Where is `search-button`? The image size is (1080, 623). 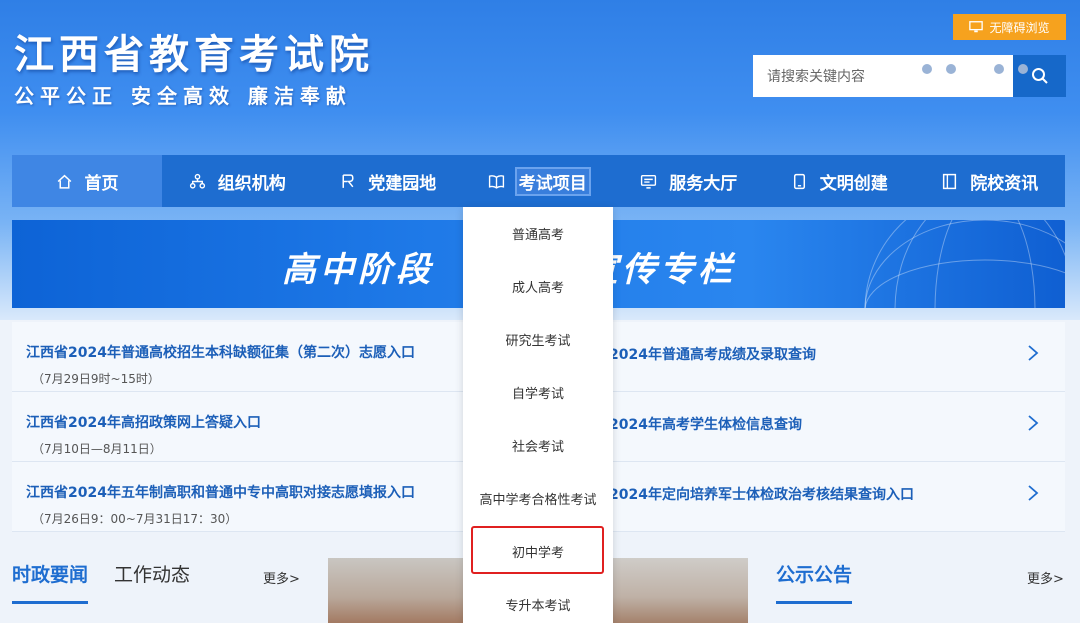 search-button is located at coordinates (1039, 76).